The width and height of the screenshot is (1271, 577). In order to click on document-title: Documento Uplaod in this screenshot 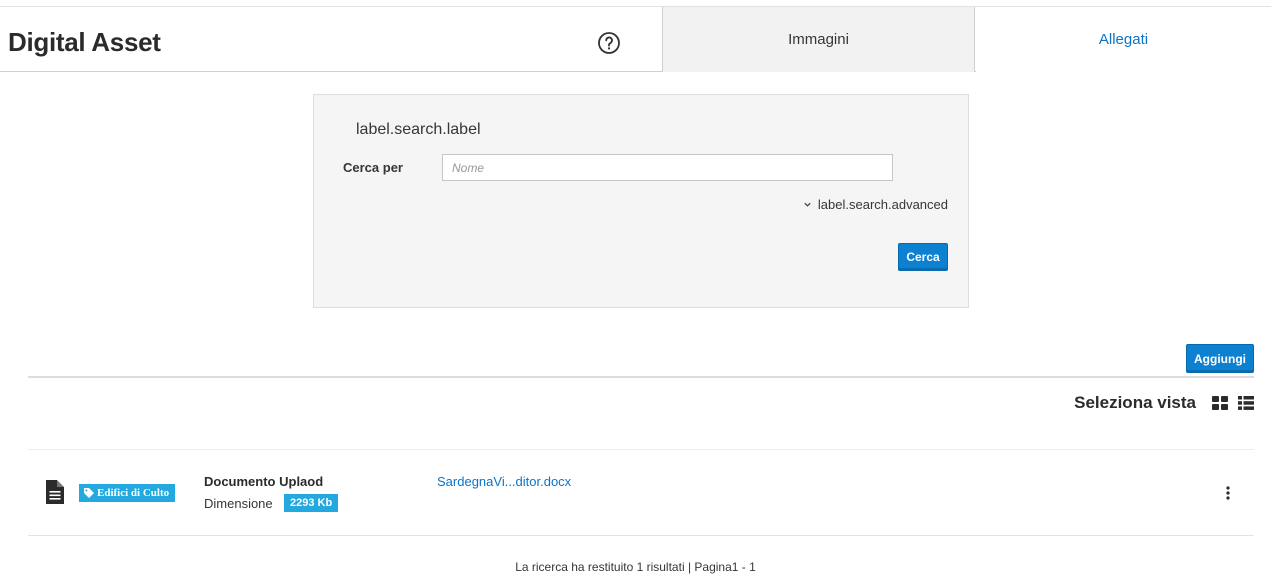, I will do `click(264, 481)`.